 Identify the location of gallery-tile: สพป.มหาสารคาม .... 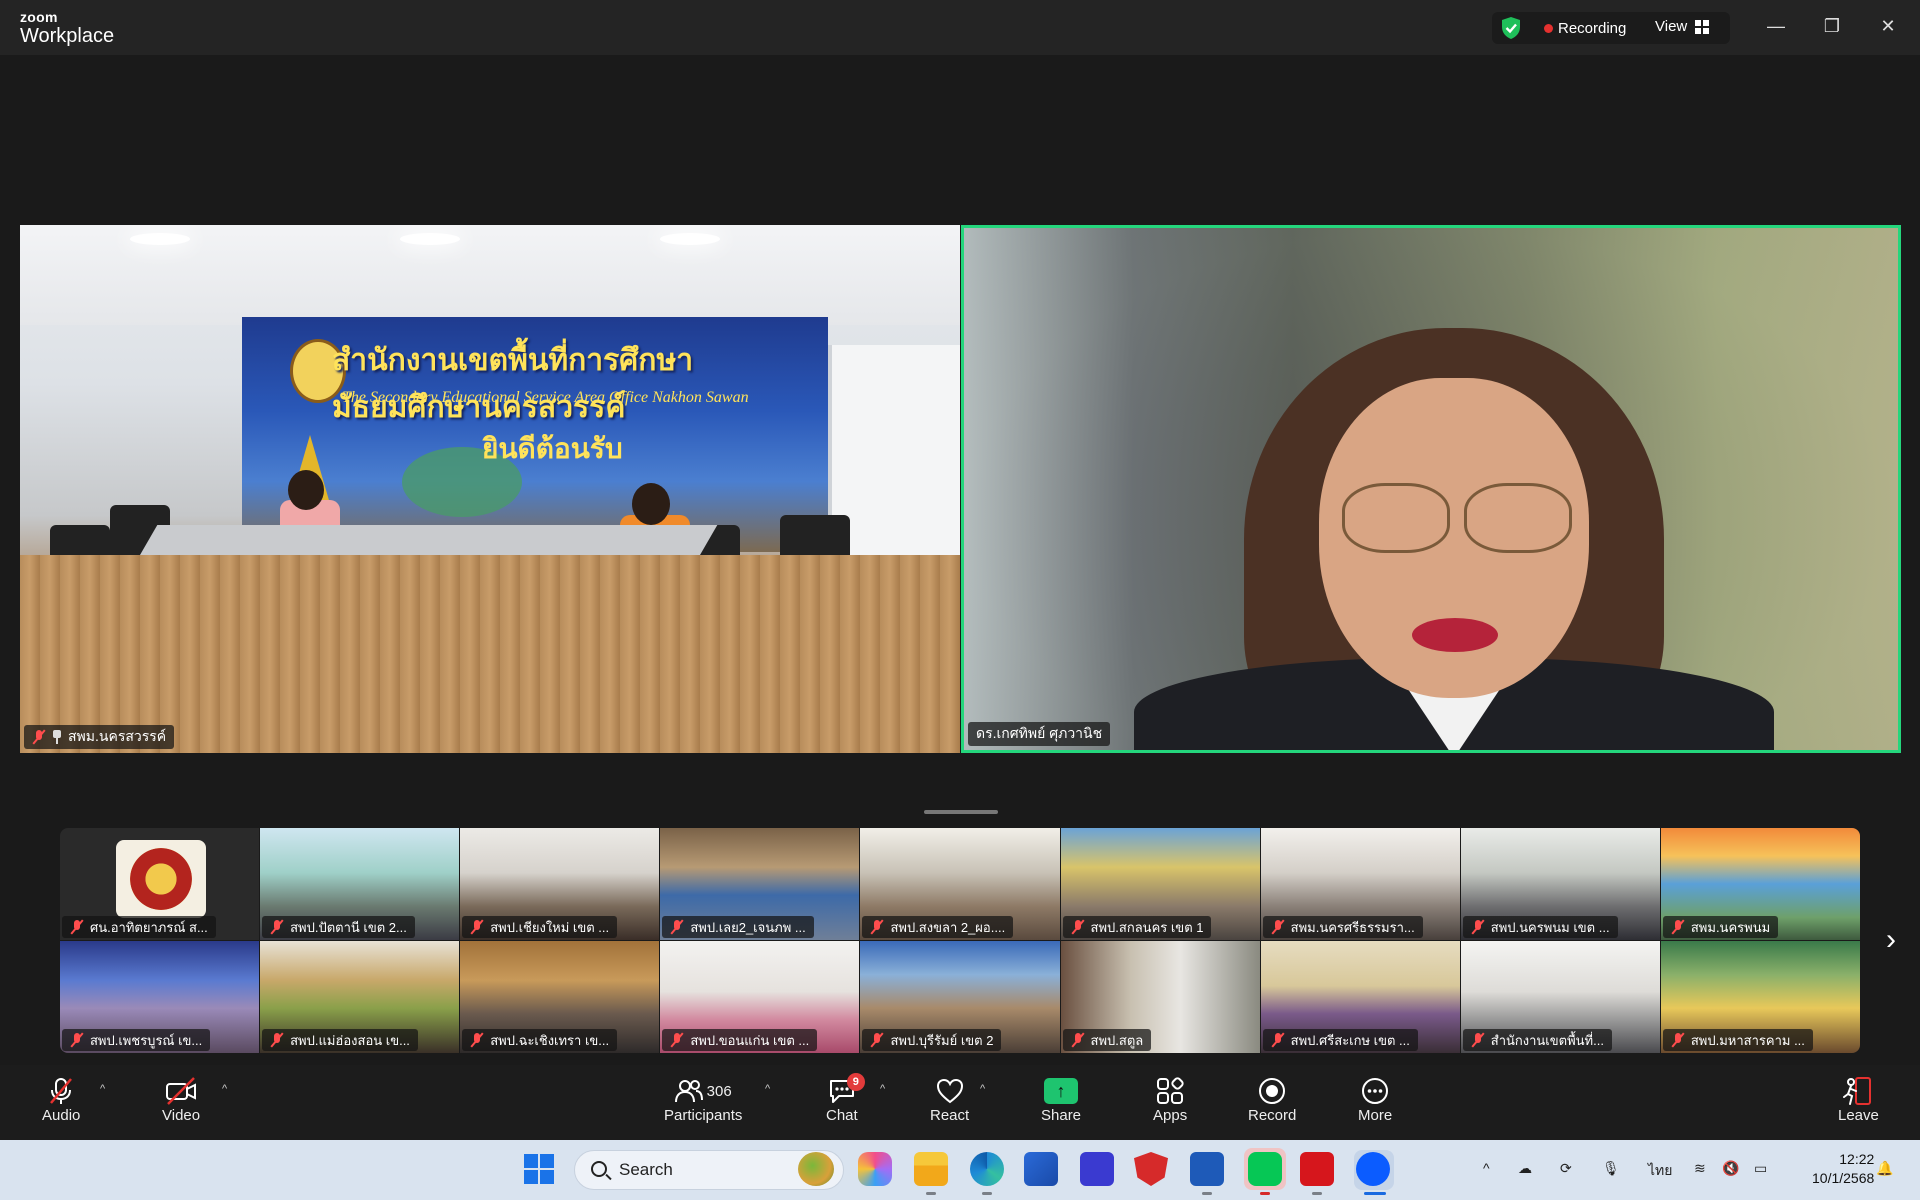
(1760, 997).